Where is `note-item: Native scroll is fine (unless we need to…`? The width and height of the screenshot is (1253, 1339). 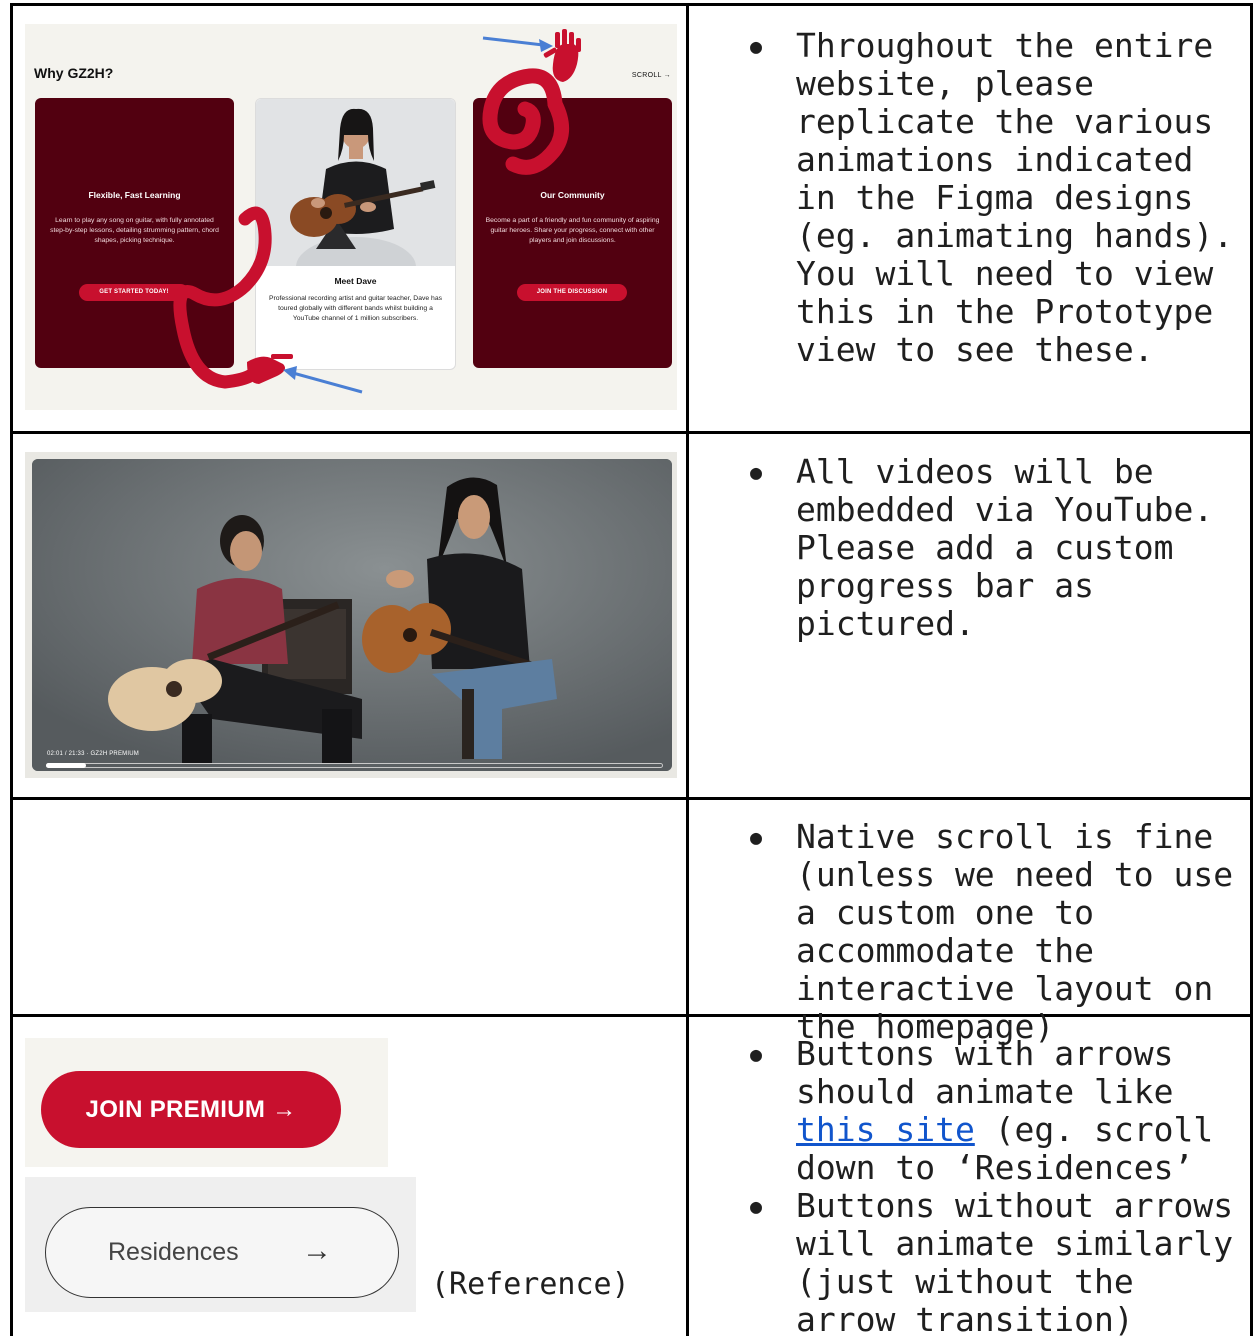 note-item: Native scroll is fine (unless we need to… is located at coordinates (980, 932).